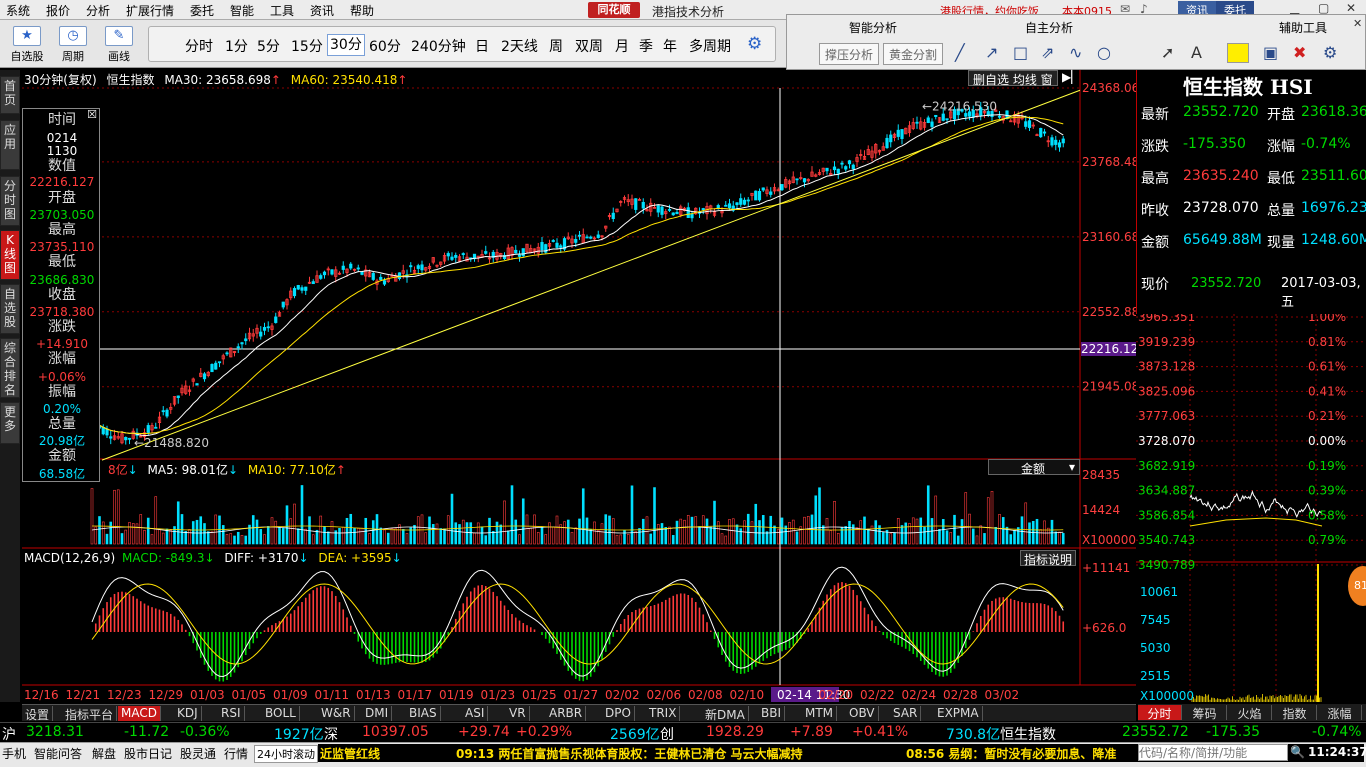  I want to click on tab-14: 新DMA, so click(725, 714).